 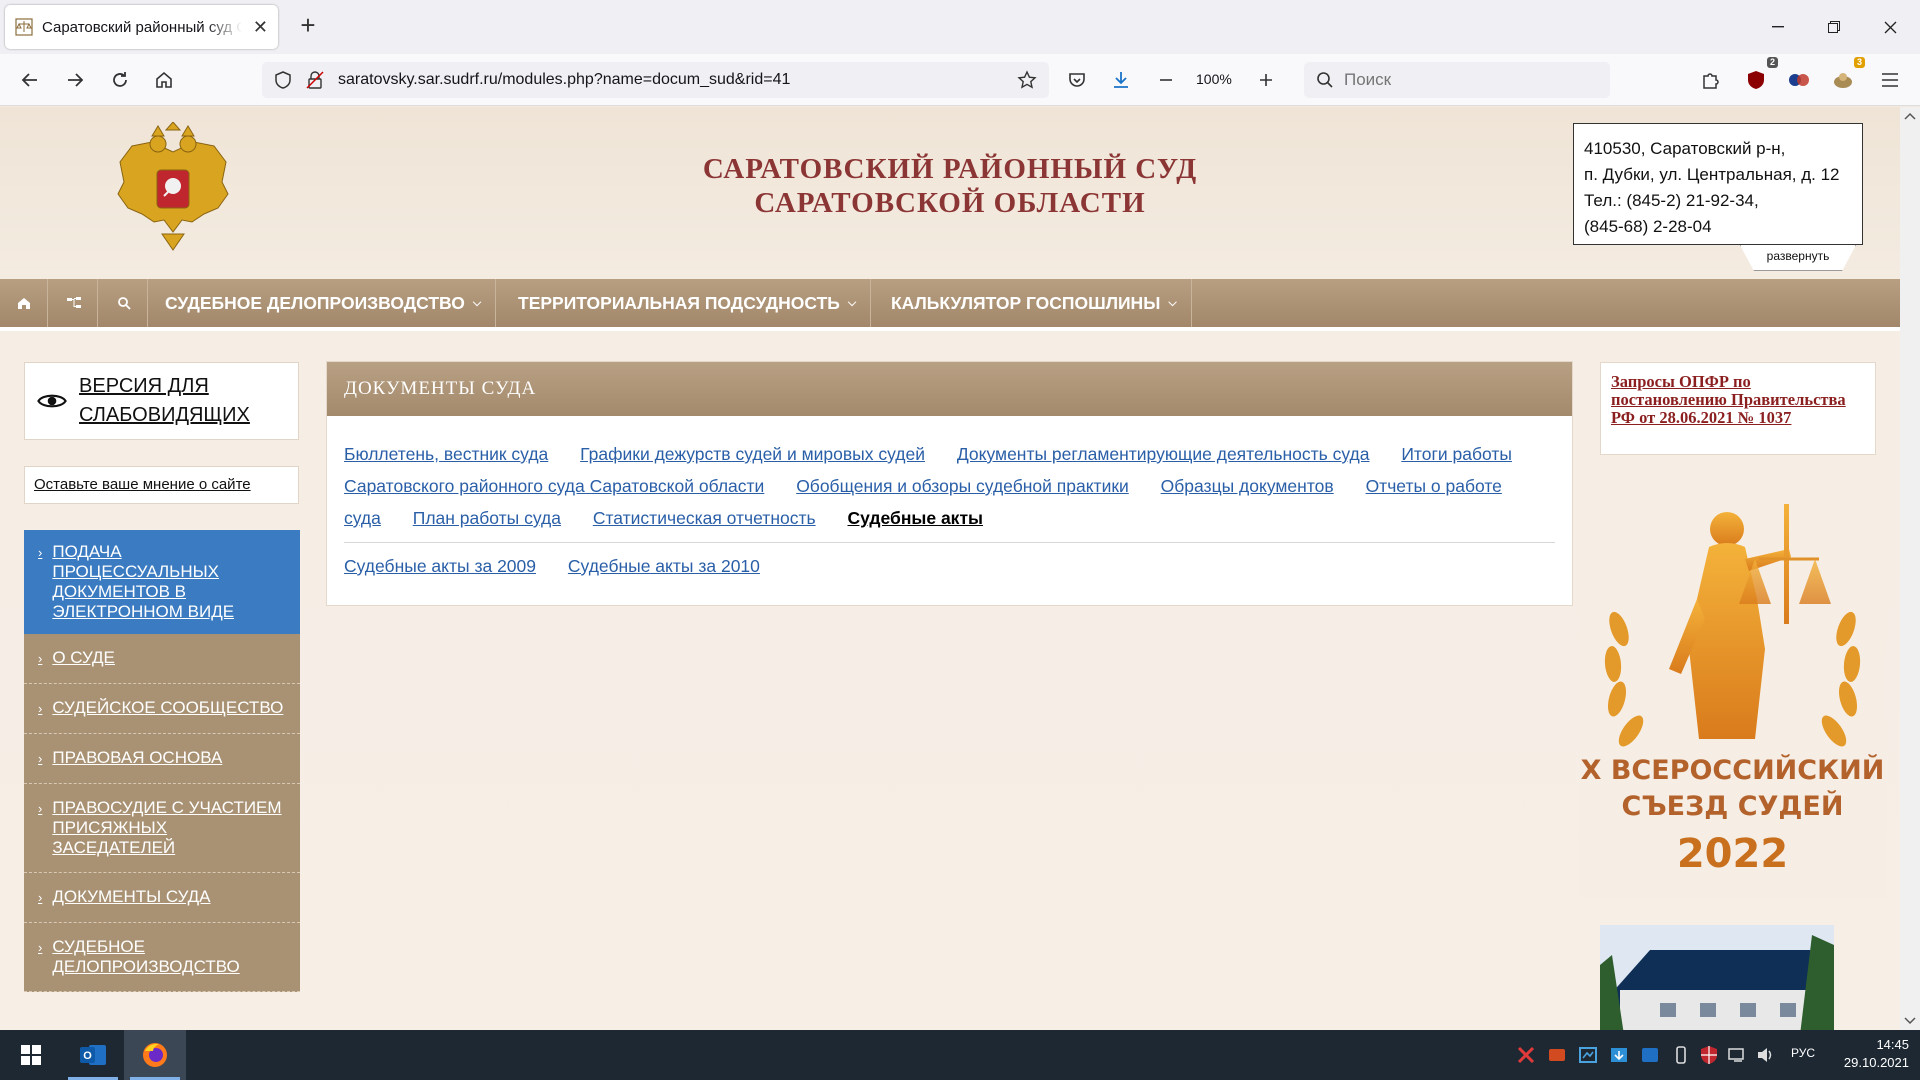 I want to click on taskbar-clock: 14:45 29.10.2021, so click(x=1870, y=1054).